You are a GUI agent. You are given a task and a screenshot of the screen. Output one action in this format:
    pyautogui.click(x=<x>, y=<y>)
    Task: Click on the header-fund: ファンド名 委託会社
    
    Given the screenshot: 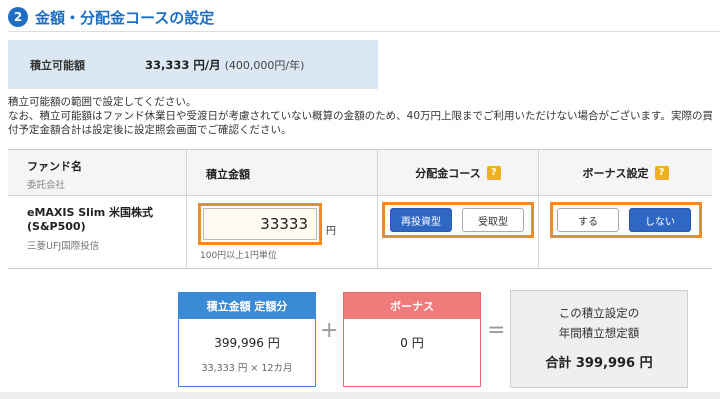 What is the action you would take?
    pyautogui.click(x=54, y=174)
    